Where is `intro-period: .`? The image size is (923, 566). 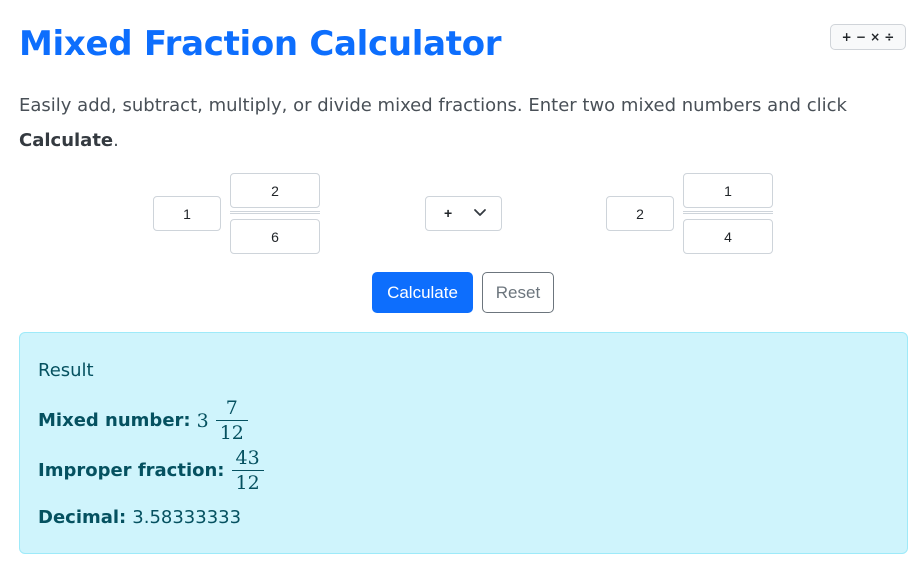 intro-period: . is located at coordinates (116, 140).